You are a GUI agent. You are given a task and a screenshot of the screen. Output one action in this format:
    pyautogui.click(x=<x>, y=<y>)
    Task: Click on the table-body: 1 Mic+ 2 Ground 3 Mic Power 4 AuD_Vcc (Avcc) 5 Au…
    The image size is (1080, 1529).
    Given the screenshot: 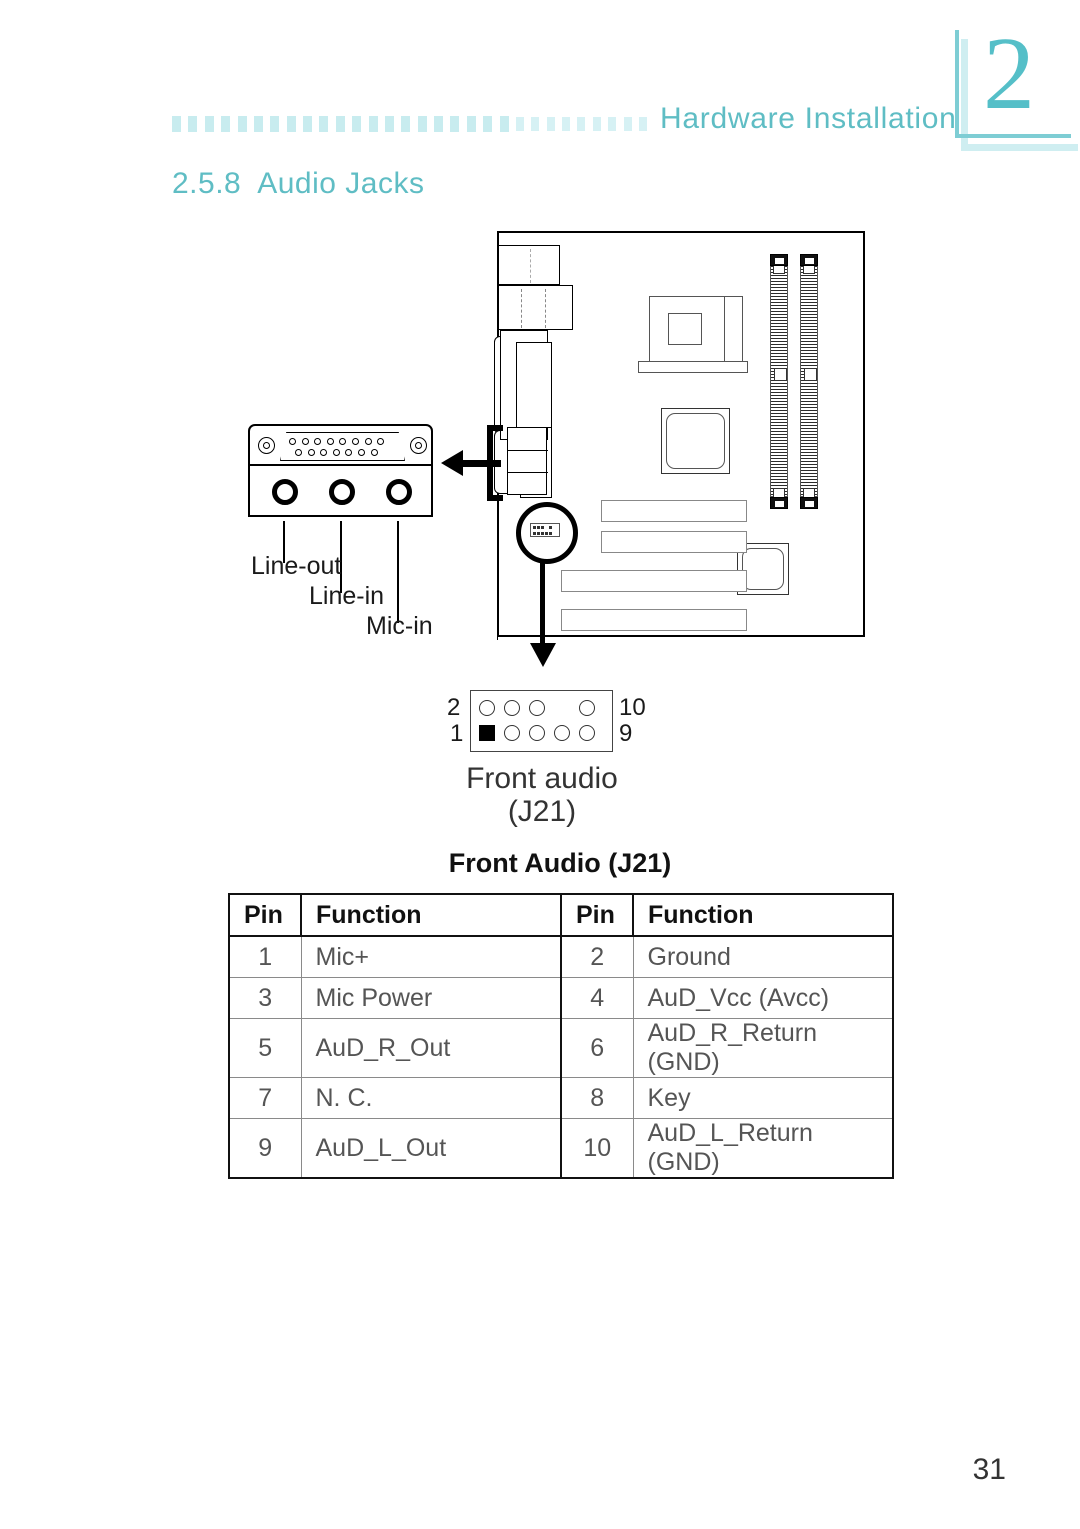 What is the action you would take?
    pyautogui.click(x=561, y=1057)
    